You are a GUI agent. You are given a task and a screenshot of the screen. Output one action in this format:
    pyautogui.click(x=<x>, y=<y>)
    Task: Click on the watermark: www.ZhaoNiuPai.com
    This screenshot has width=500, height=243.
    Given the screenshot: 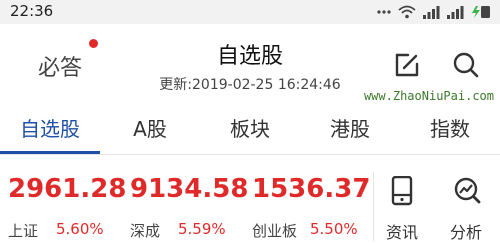 What is the action you would take?
    pyautogui.click(x=428, y=96)
    